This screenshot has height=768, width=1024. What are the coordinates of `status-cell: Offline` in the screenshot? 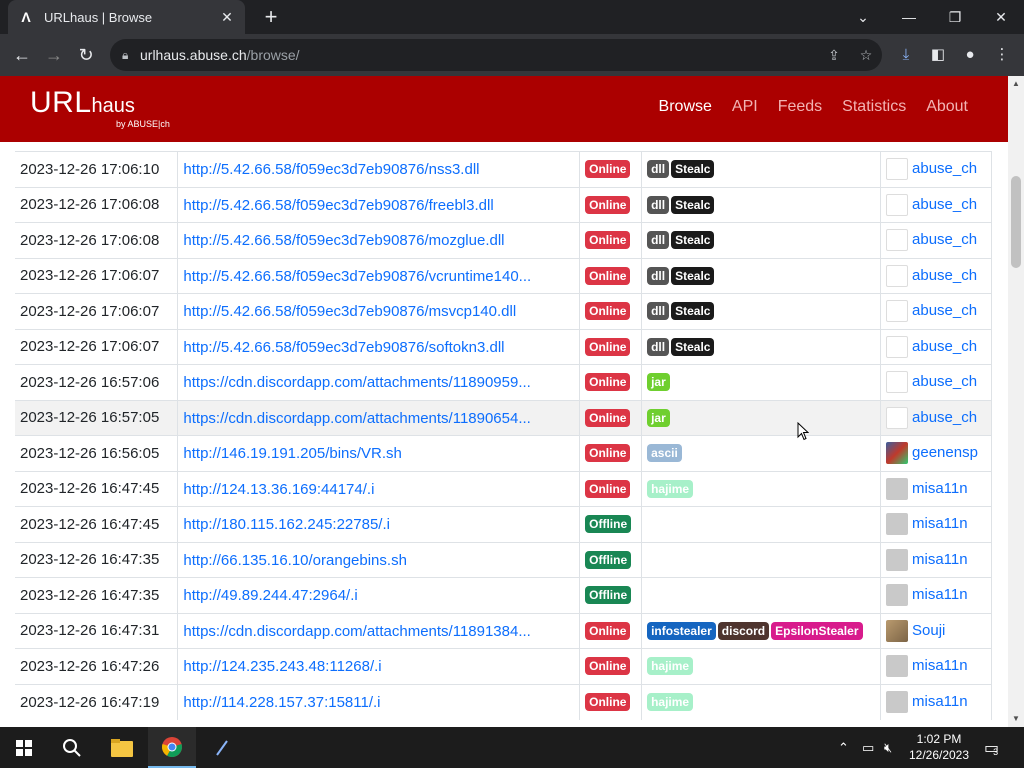 It's located at (611, 524).